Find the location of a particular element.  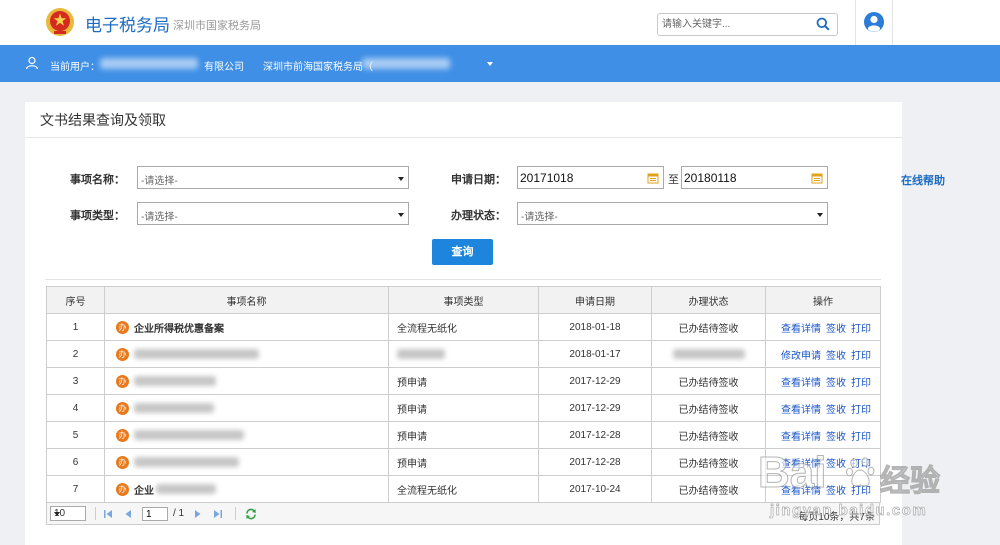

avatar-icon is located at coordinates (874, 22).